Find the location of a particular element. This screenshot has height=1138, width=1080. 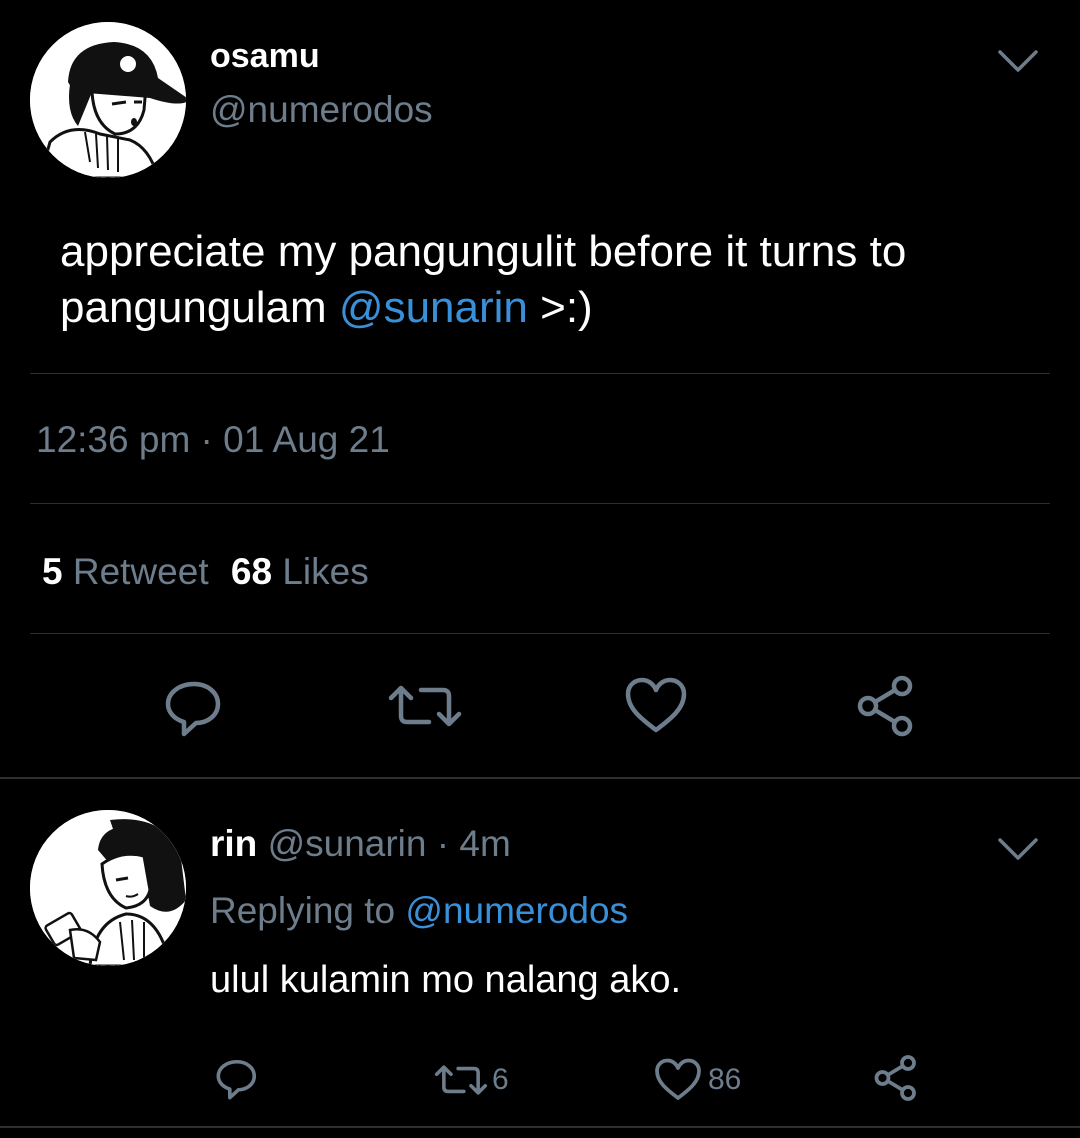

replying-to: Replying to @numerodos is located at coordinates (419, 911).